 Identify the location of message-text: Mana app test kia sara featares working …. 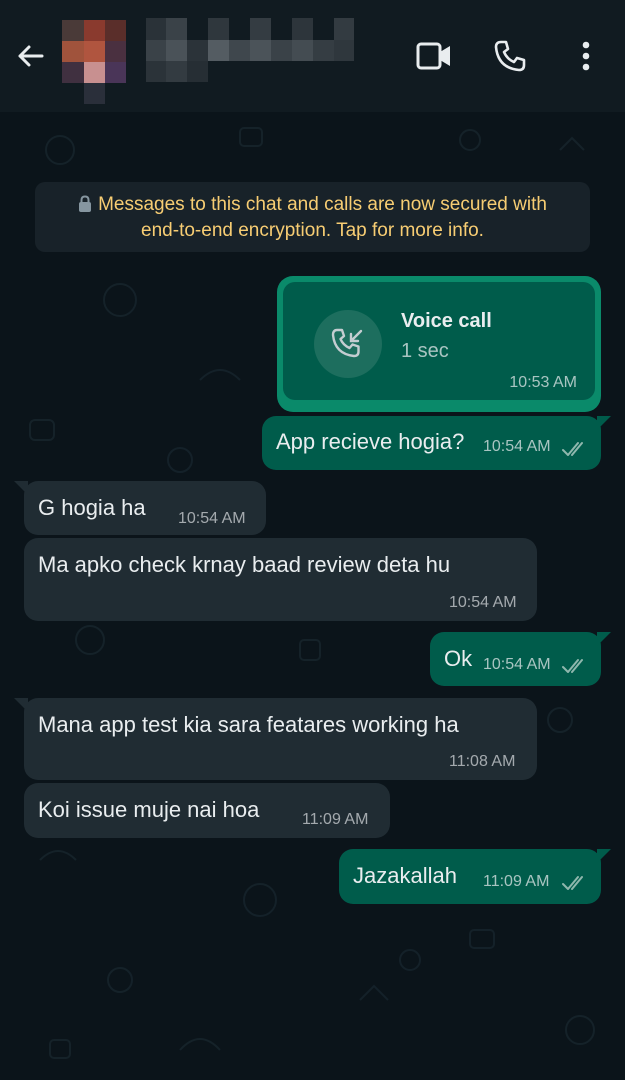
(248, 724).